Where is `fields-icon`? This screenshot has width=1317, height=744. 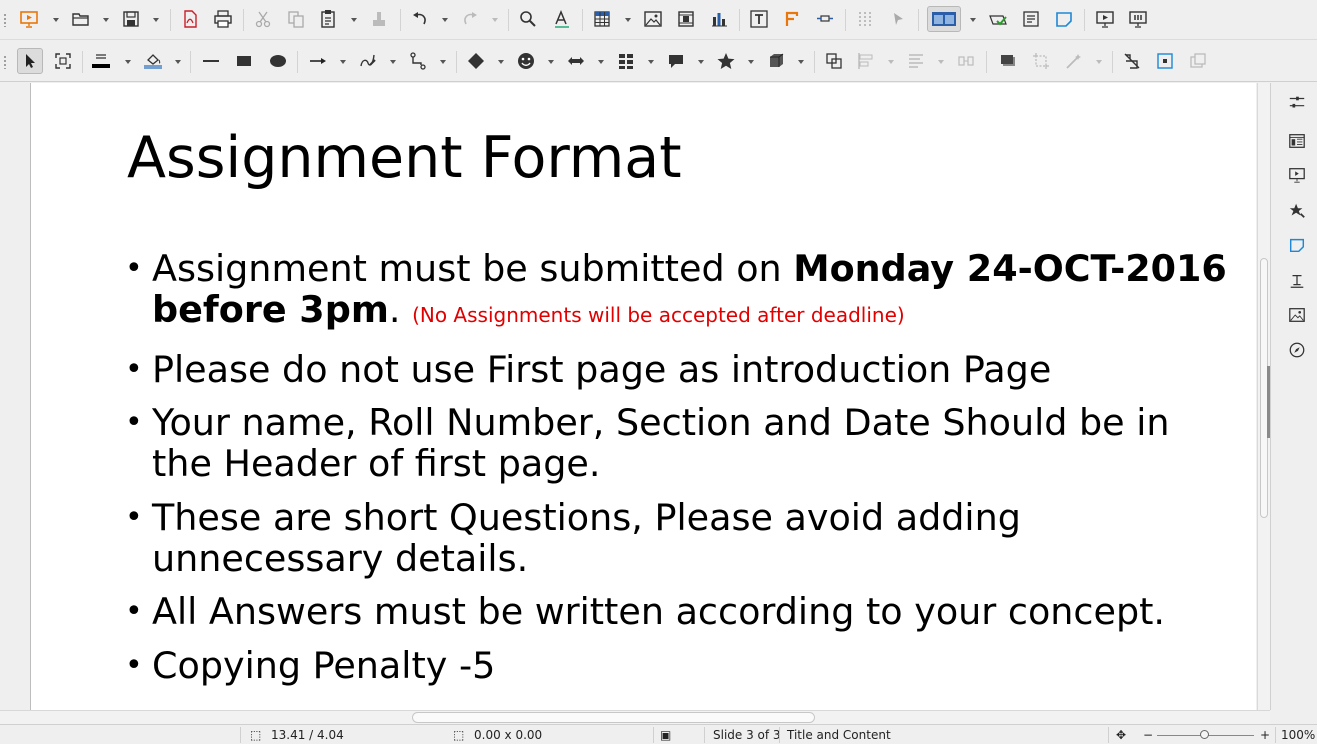 fields-icon is located at coordinates (825, 19).